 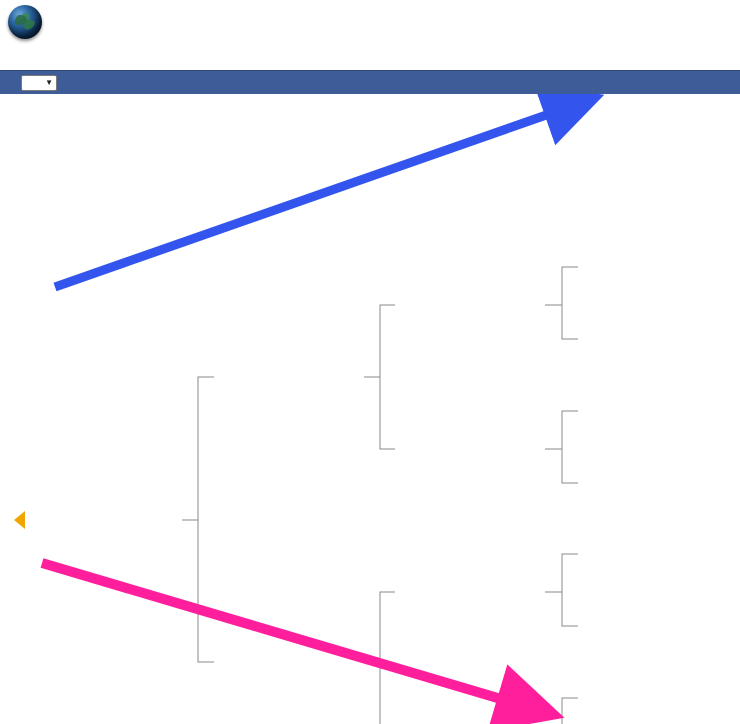 What do you see at coordinates (49, 82) in the screenshot?
I see `chevron-down-icon: ▼` at bounding box center [49, 82].